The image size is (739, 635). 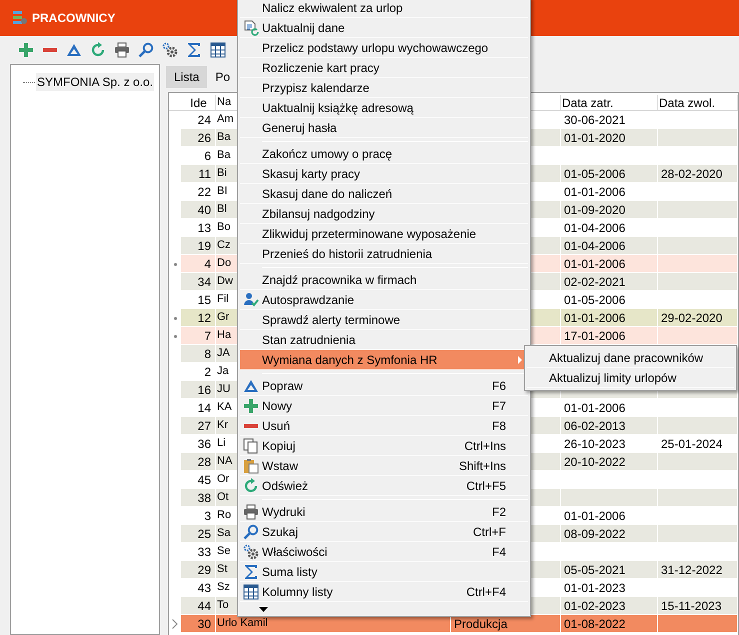 I want to click on table-cell-text: 17-01-2006, so click(x=595, y=336).